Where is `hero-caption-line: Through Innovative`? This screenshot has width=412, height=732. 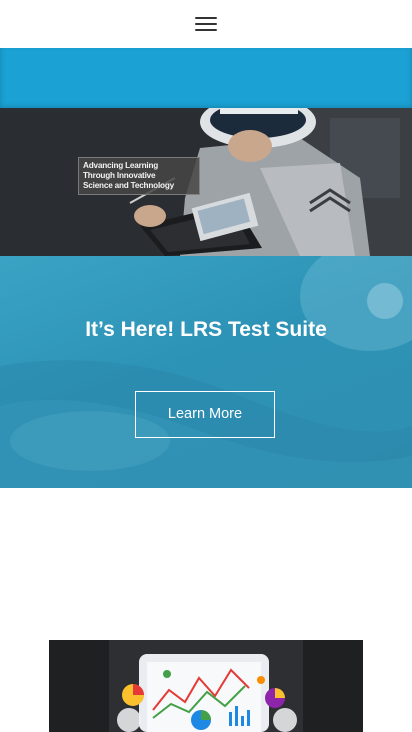
hero-caption-line: Through Innovative is located at coordinates (119, 175).